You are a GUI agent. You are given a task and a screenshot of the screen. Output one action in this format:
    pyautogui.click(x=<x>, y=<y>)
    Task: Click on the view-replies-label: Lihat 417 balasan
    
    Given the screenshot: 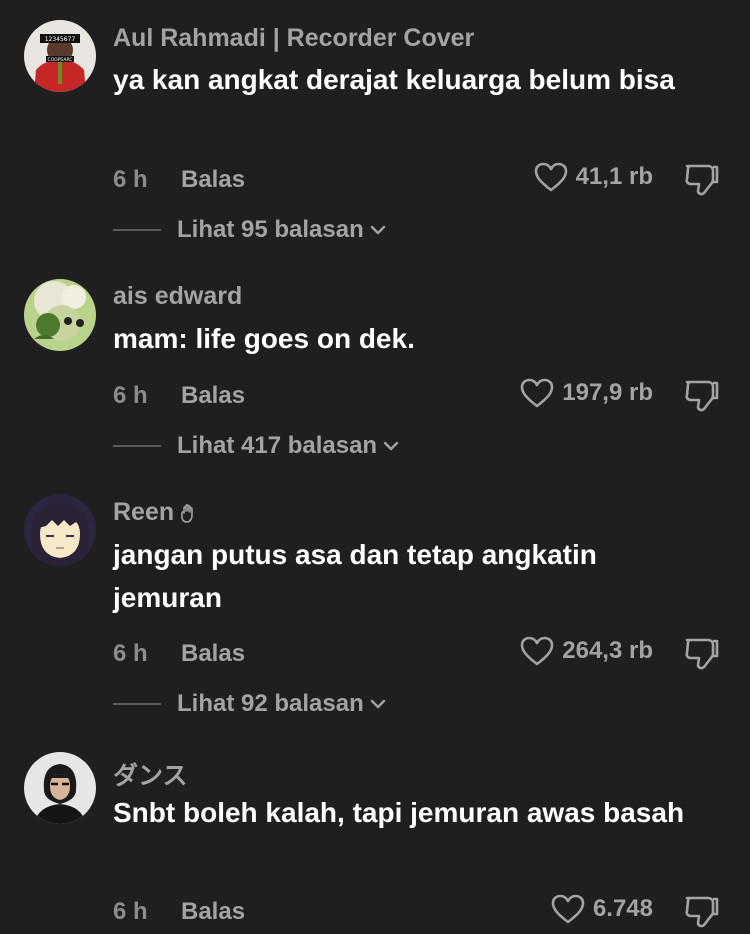 What is the action you would take?
    pyautogui.click(x=277, y=445)
    